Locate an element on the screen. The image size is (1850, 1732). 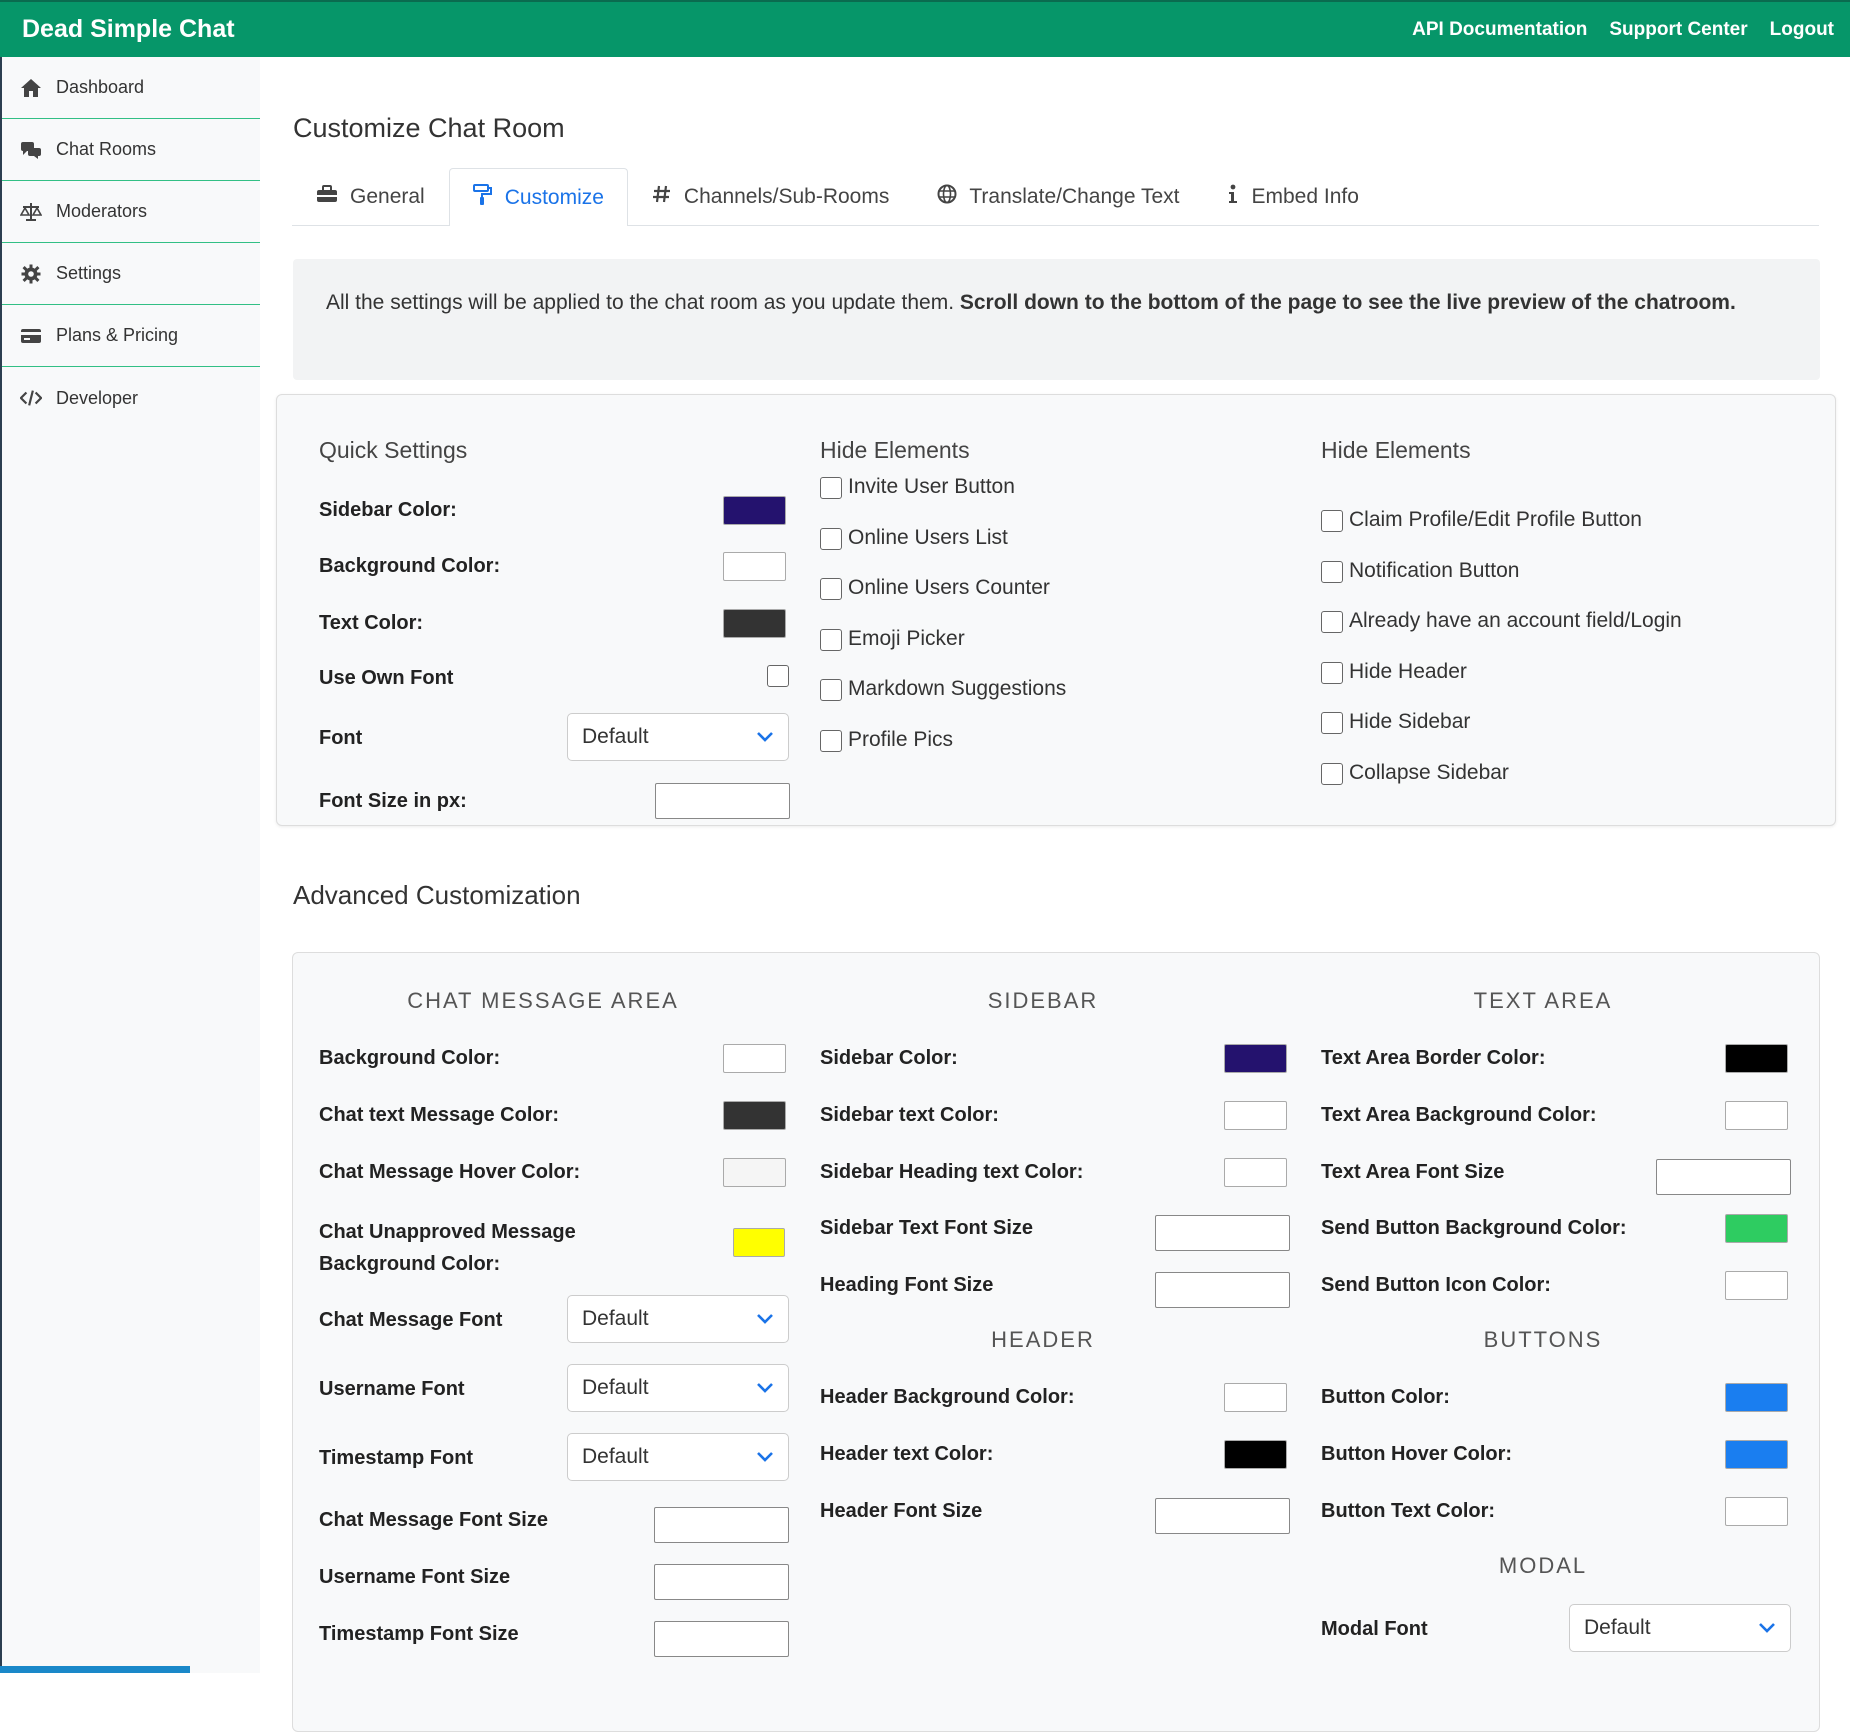
chat-message-font-size-input is located at coordinates (721, 1525).